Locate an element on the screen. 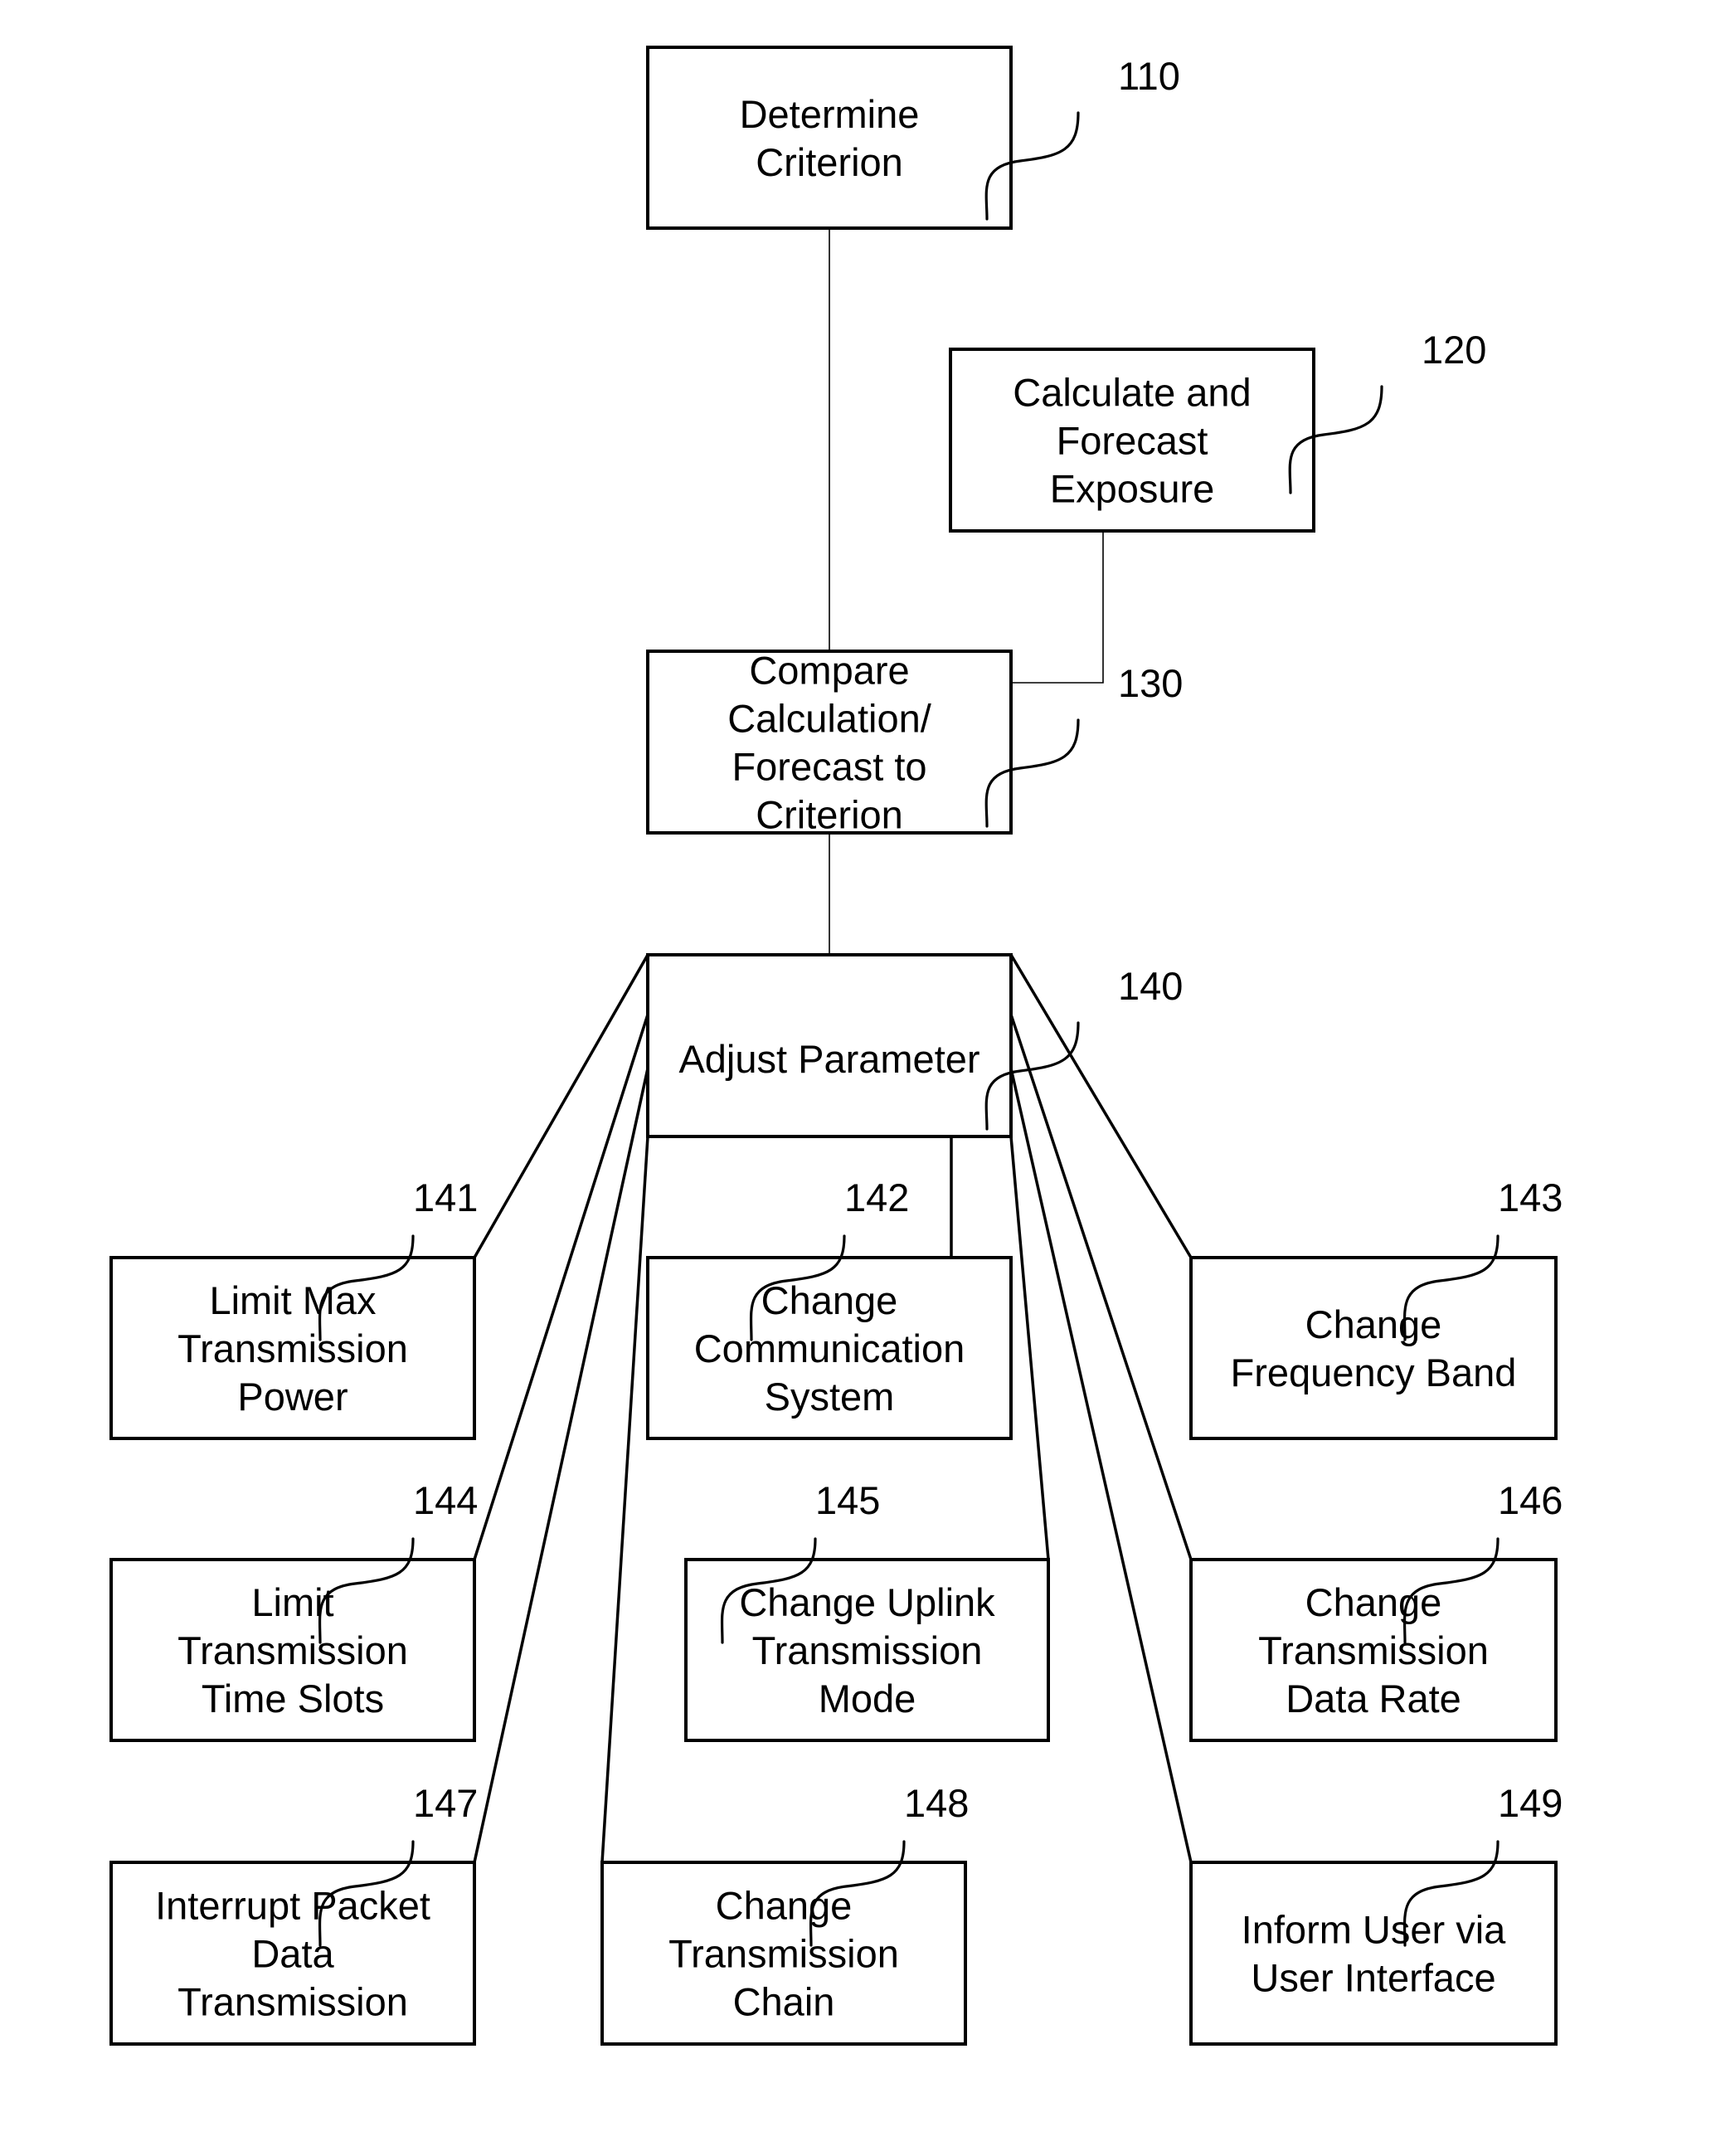 Image resolution: width=1711 pixels, height=2156 pixels. reference-numeral: 146 is located at coordinates (1530, 1500).